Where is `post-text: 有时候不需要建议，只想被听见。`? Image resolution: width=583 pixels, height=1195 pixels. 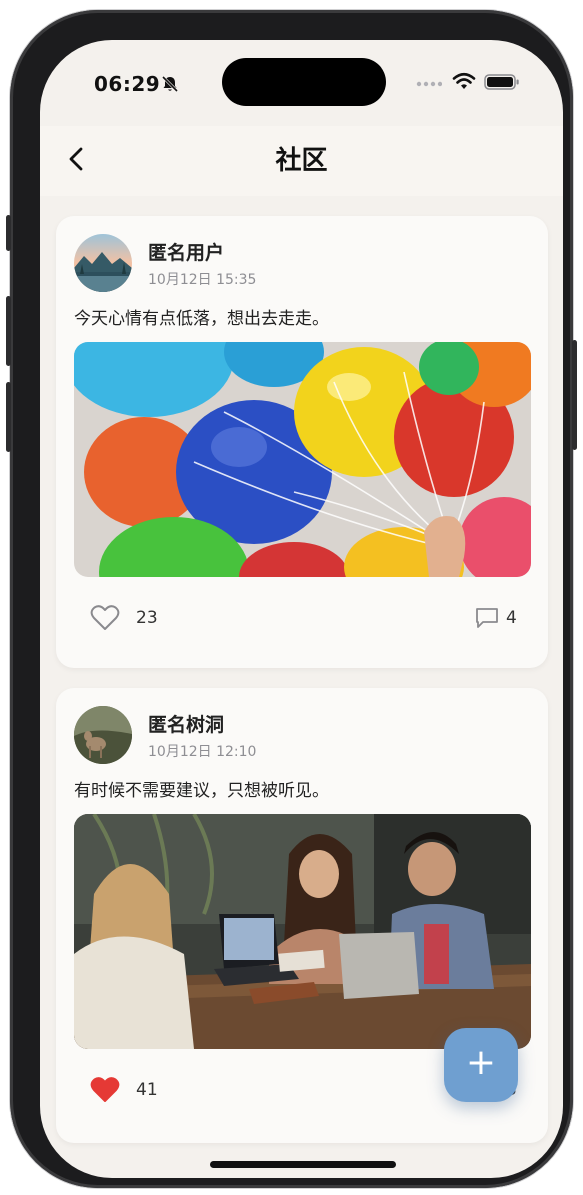 post-text: 有时候不需要建议，只想被听见。 is located at coordinates (201, 791).